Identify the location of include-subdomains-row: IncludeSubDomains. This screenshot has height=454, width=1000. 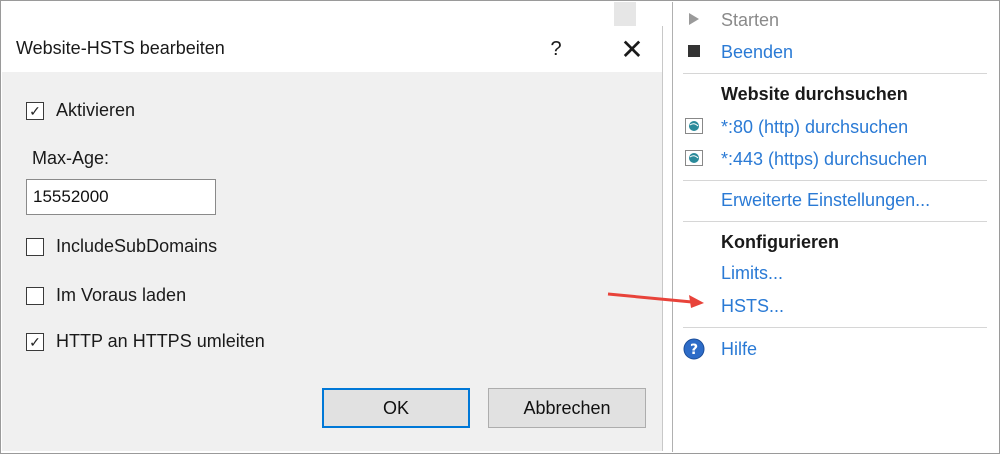
(121, 246).